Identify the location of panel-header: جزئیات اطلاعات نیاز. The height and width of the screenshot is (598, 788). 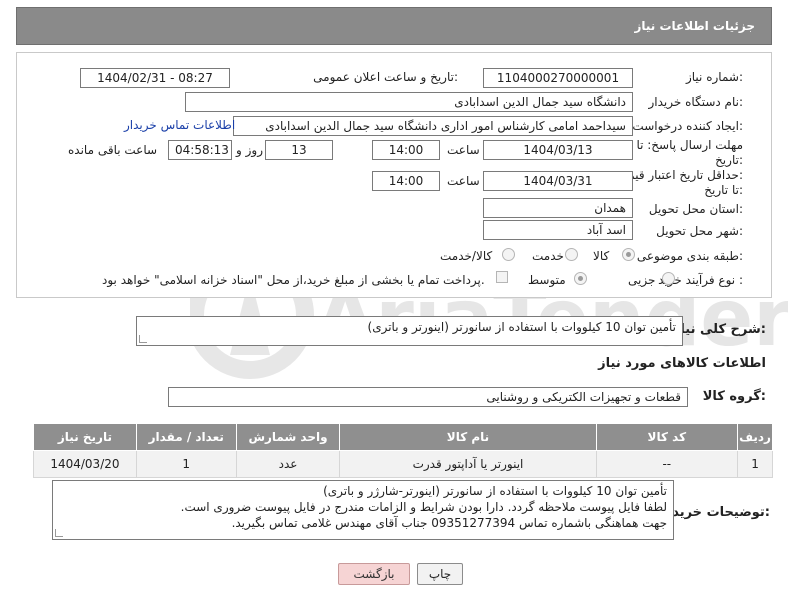
(394, 26).